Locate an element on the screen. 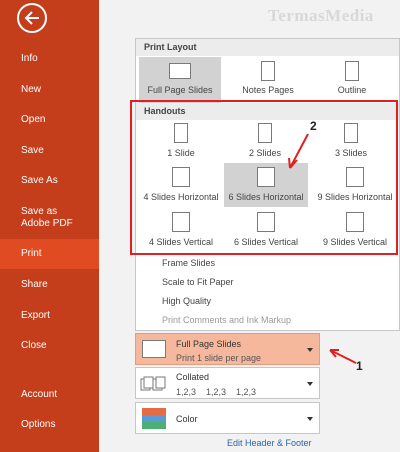  collation-select: Collated 1,2,3 1,2,3 1,2,3 is located at coordinates (227, 383).